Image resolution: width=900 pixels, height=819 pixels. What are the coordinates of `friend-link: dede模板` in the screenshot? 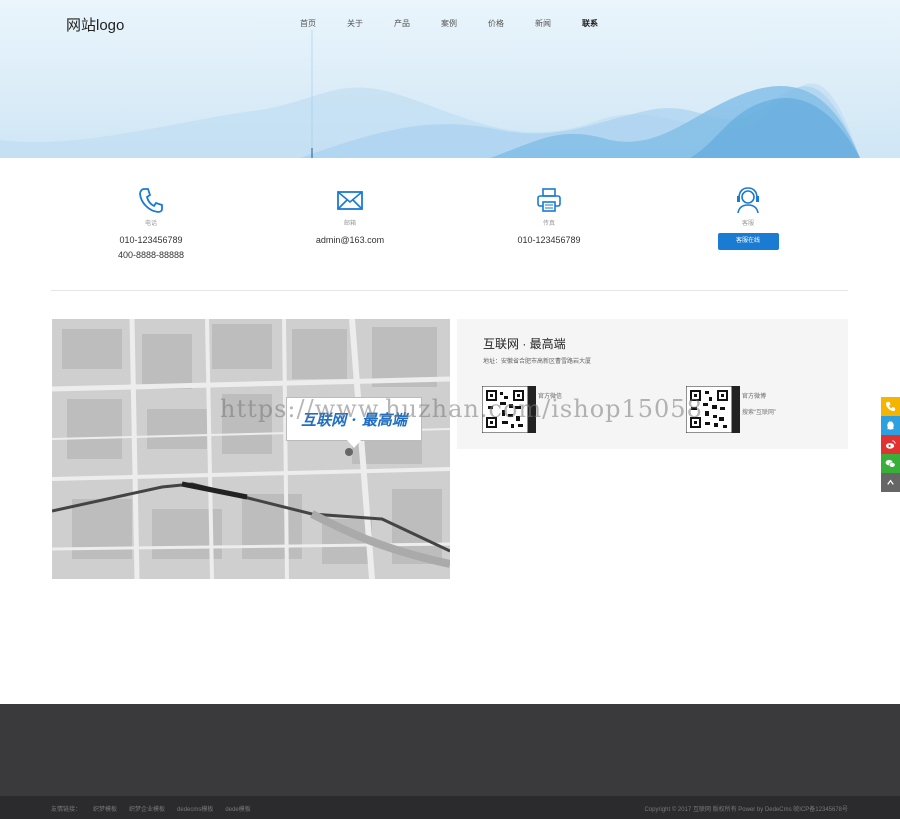 It's located at (237, 808).